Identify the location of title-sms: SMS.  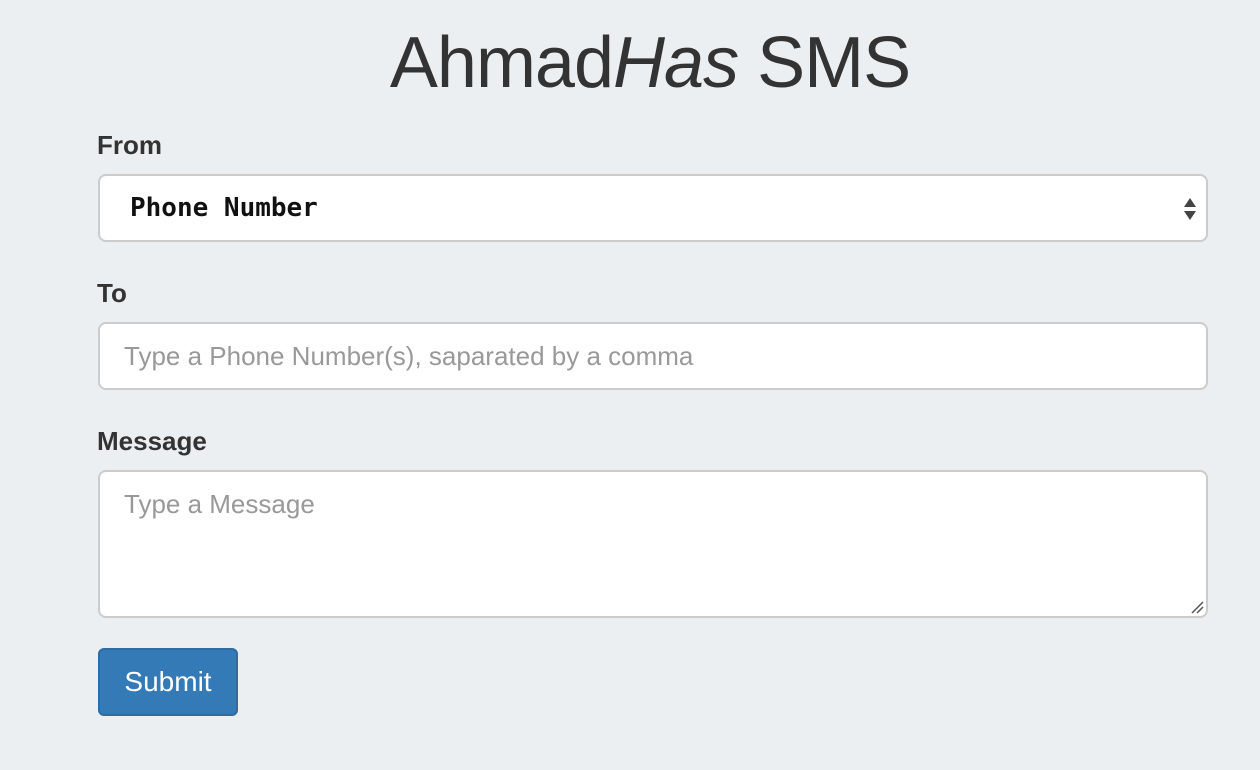
(824, 63).